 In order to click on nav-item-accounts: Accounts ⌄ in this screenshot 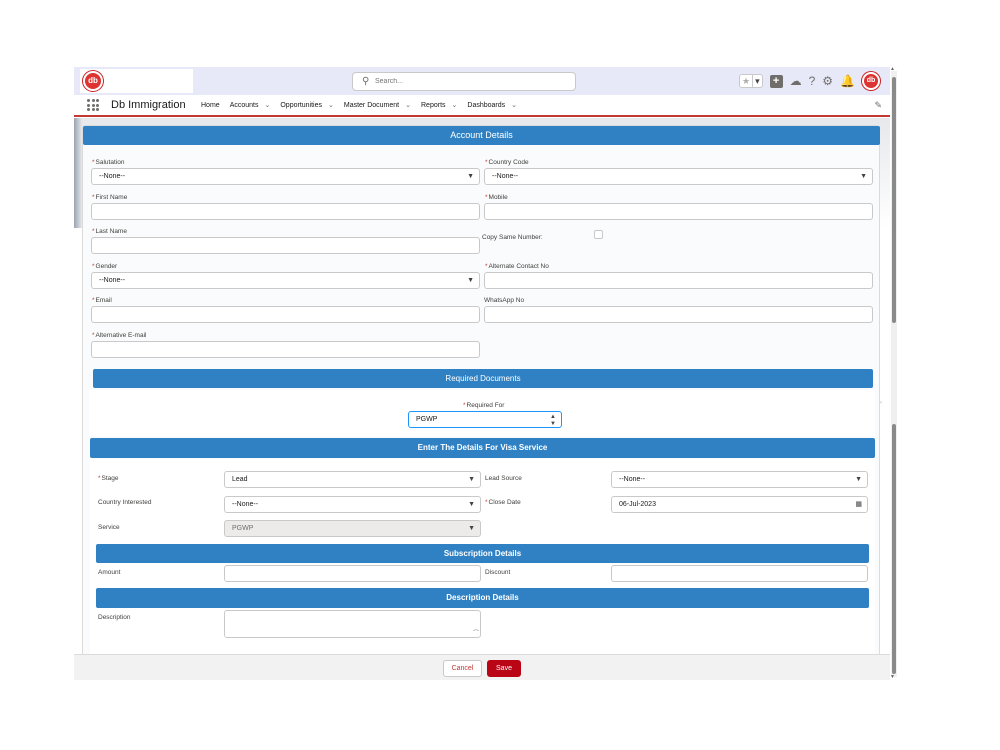, I will do `click(250, 105)`.